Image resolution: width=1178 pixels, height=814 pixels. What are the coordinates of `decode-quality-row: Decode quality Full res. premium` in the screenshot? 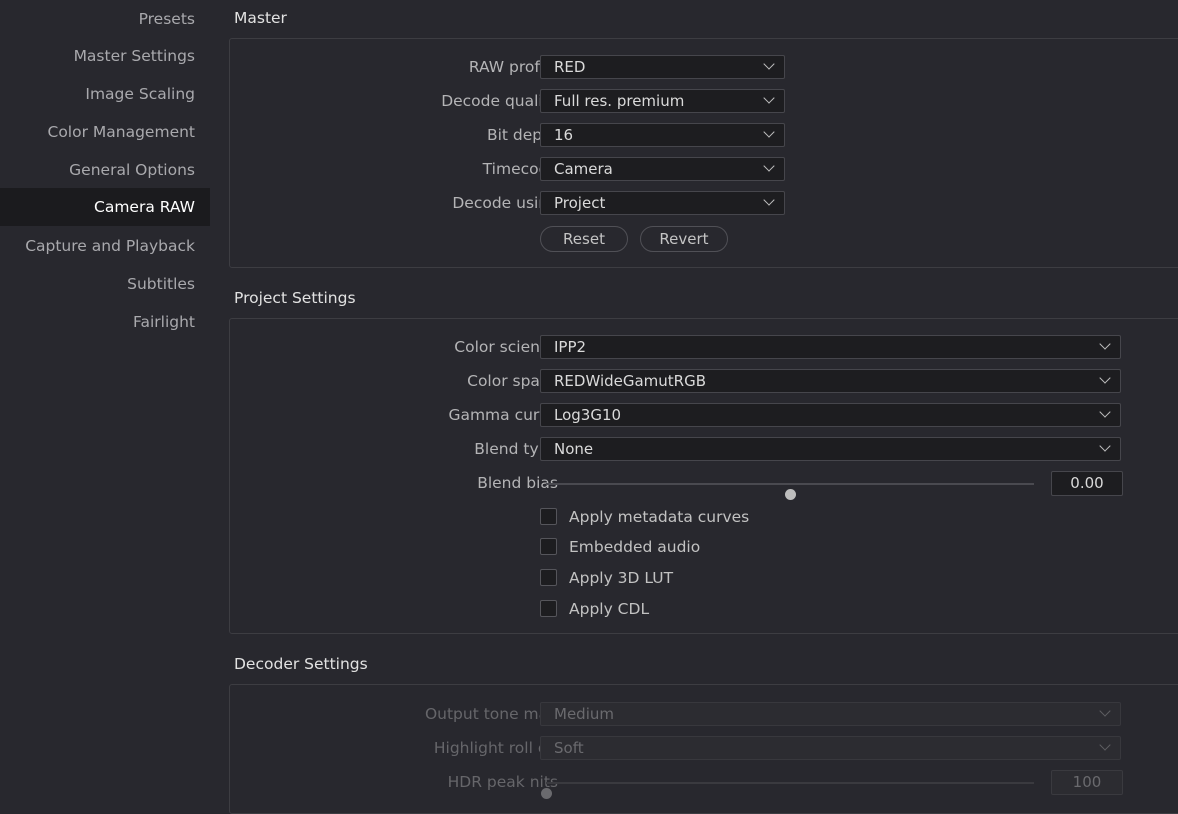 It's located at (704, 101).